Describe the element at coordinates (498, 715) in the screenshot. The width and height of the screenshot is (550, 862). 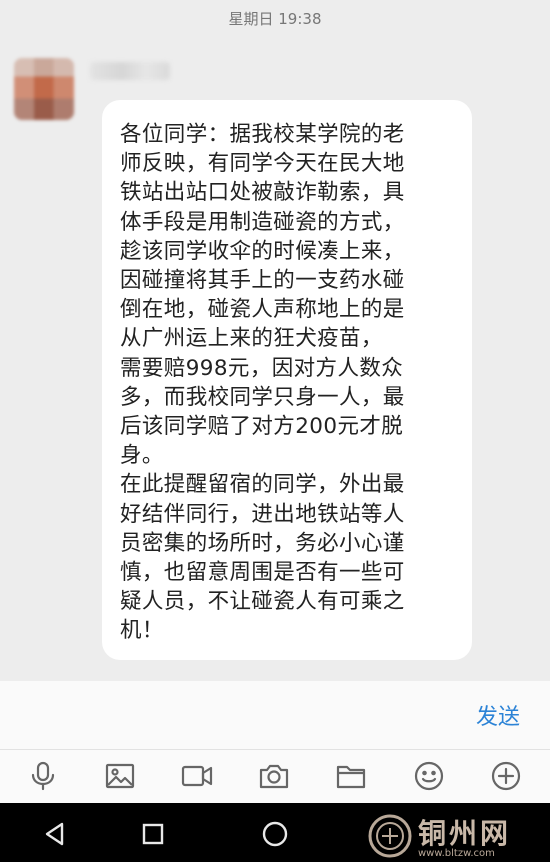
I see `send-button: 发送` at that location.